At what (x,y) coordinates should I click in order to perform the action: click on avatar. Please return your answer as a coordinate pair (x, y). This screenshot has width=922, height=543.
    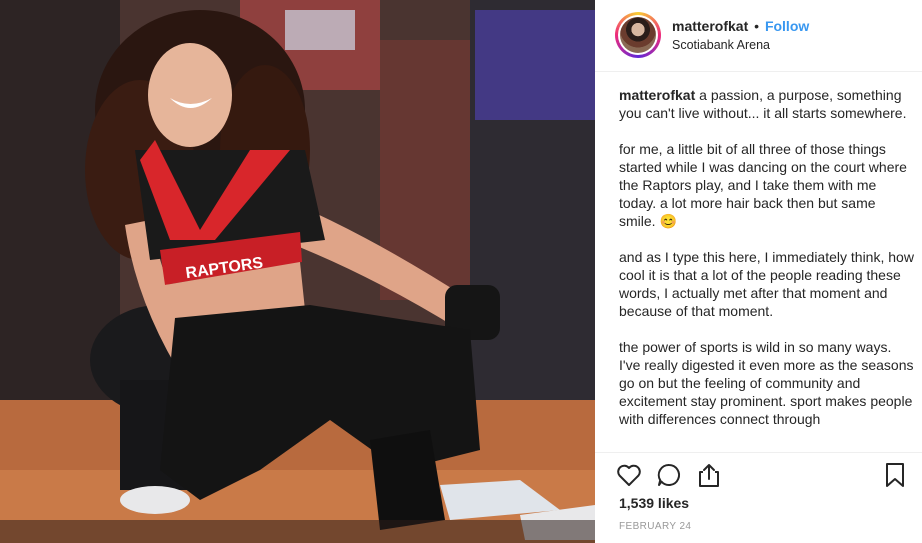
    Looking at the image, I should click on (638, 35).